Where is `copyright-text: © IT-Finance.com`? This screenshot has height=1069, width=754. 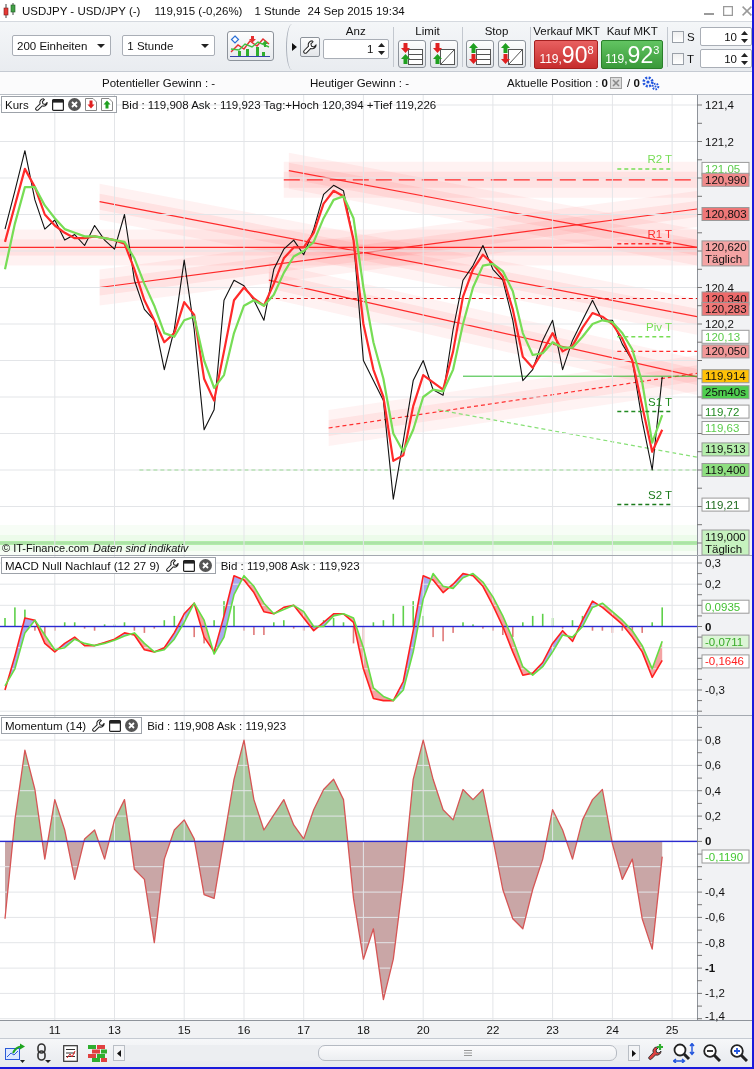 copyright-text: © IT-Finance.com is located at coordinates (45, 548).